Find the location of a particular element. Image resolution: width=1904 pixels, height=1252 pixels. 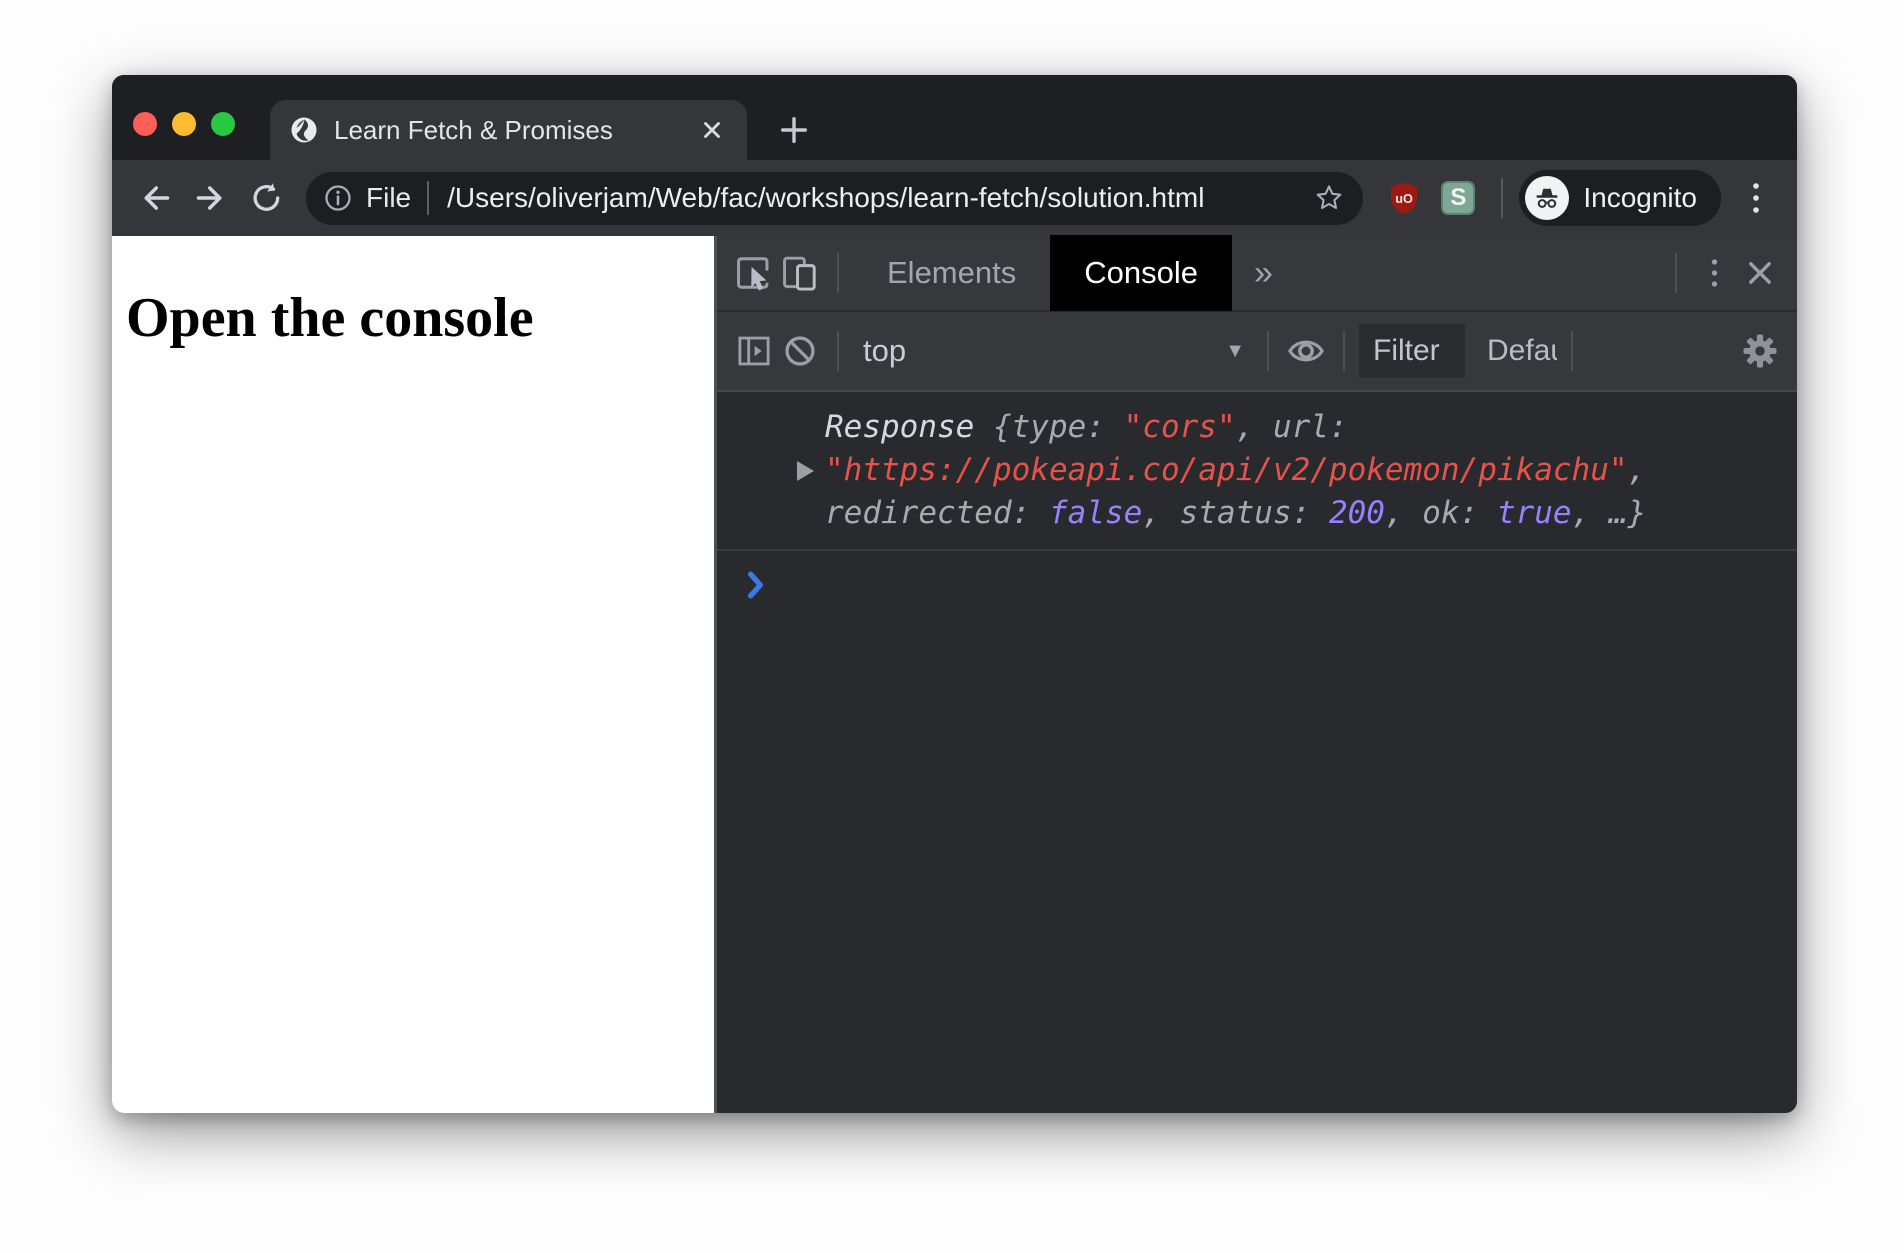

inspect-element-icon is located at coordinates (754, 273).